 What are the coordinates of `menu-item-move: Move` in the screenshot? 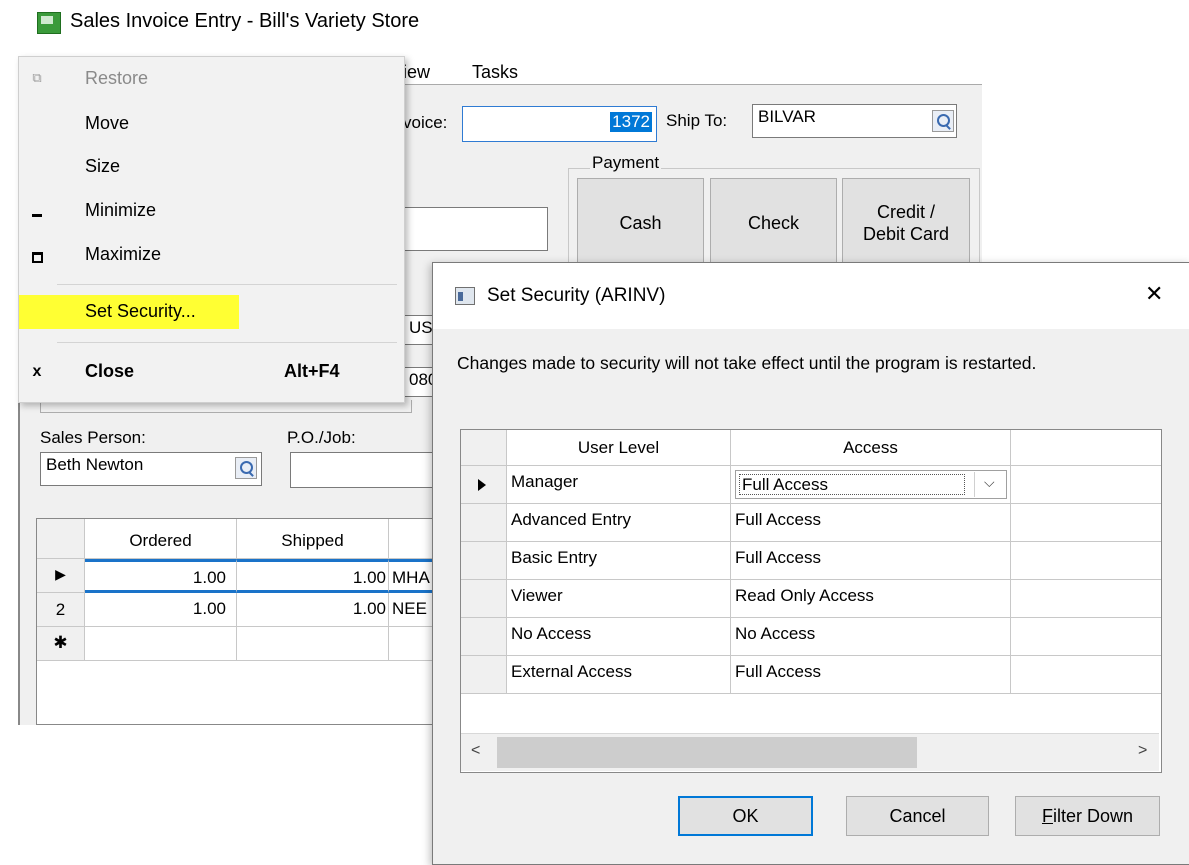 It's located at (211, 124).